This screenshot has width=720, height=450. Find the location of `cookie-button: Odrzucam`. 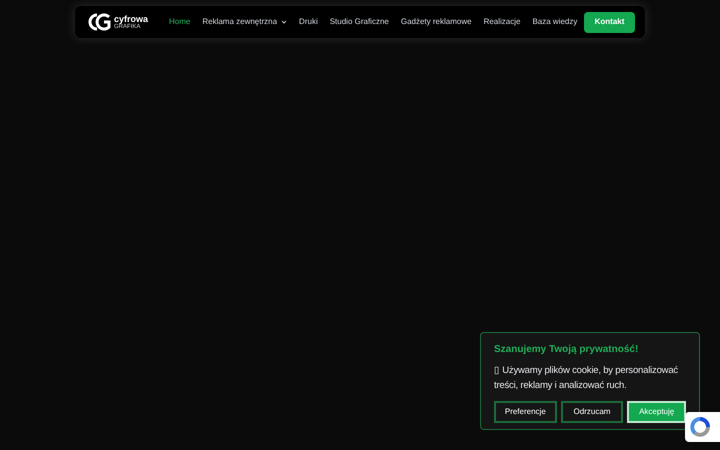

cookie-button: Odrzucam is located at coordinates (592, 412).